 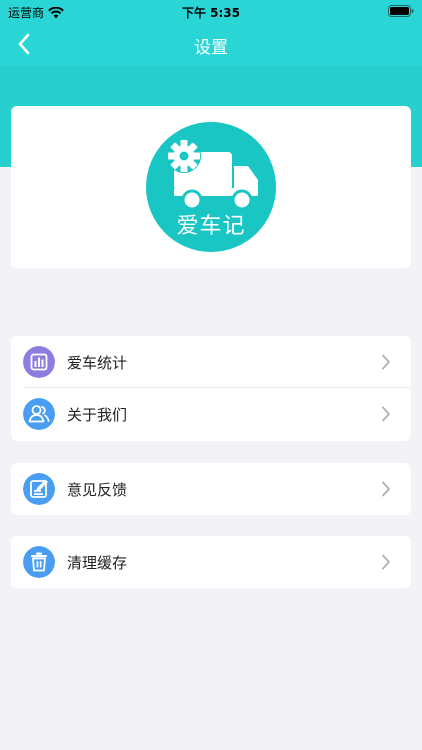 What do you see at coordinates (39, 562) in the screenshot?
I see `trash-icon` at bounding box center [39, 562].